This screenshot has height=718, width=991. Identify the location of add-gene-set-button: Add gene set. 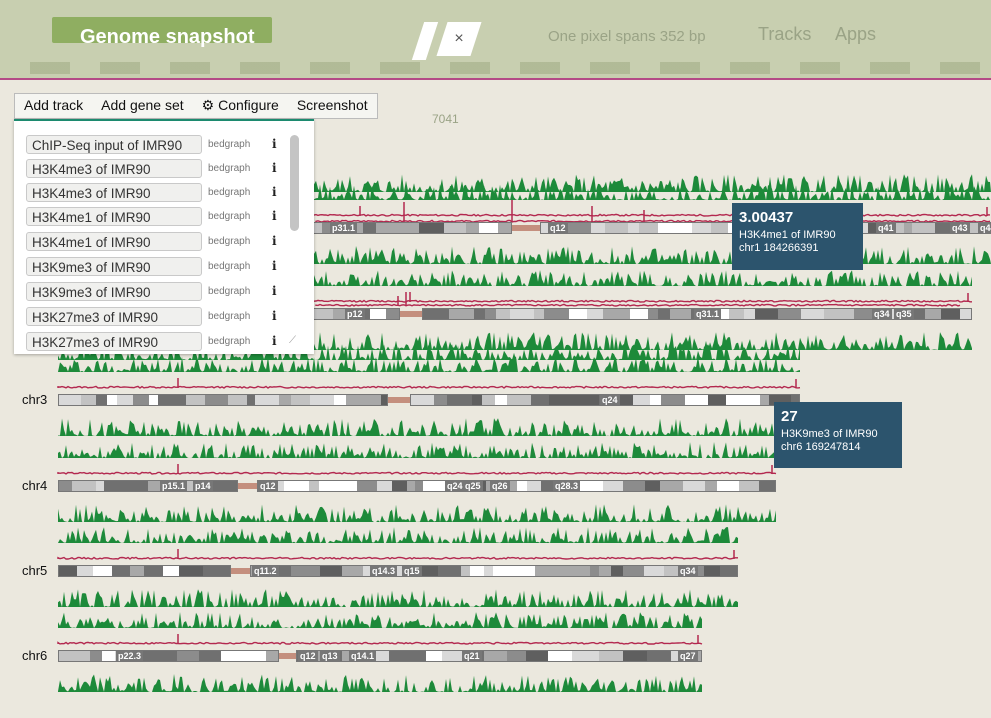
(142, 106).